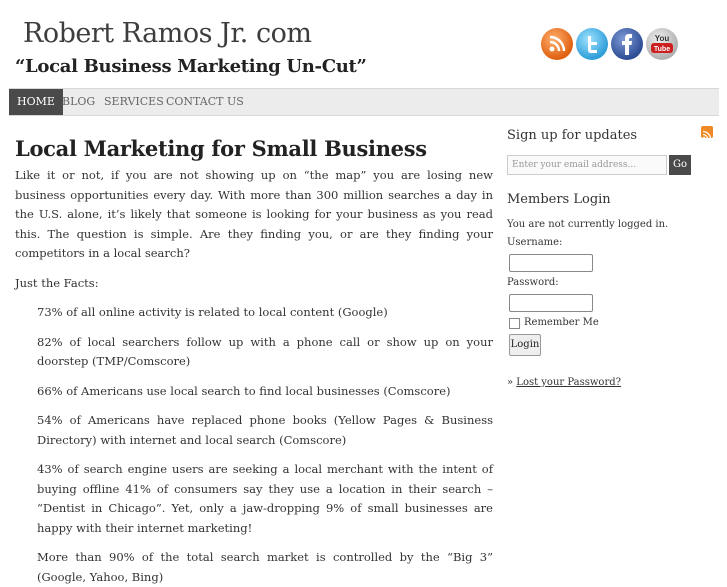 The image size is (727, 587). What do you see at coordinates (662, 49) in the screenshot?
I see `youtube-label-bottom: Tube` at bounding box center [662, 49].